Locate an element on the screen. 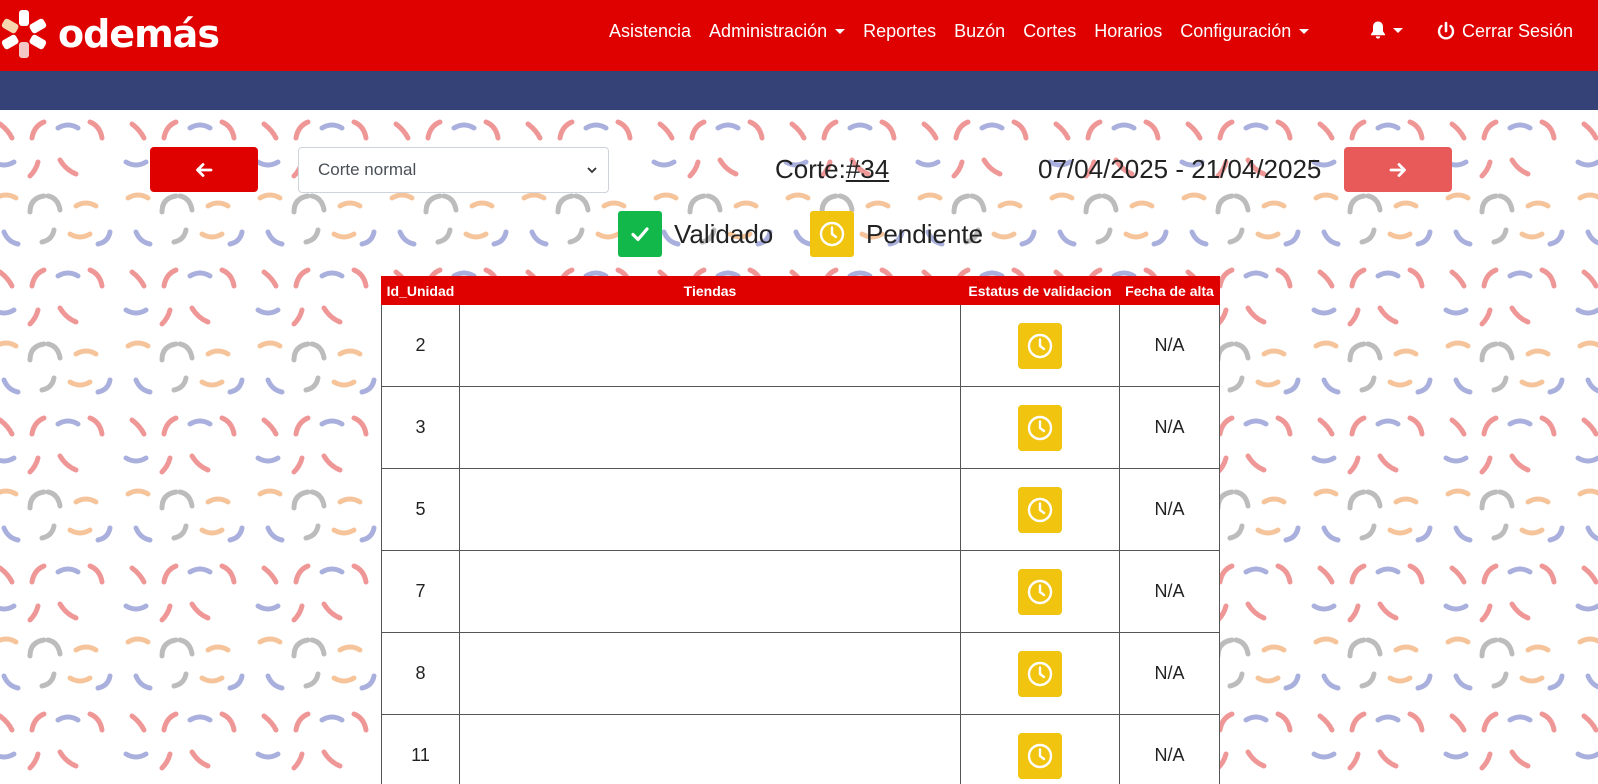 The image size is (1598, 784). arrow-right-icon is located at coordinates (1397, 169).